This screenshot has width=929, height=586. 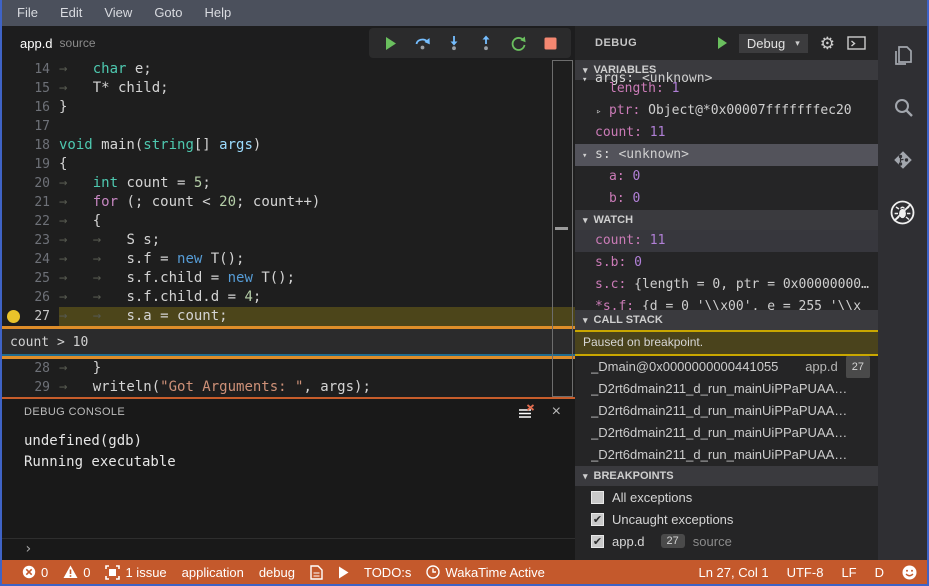 I want to click on code-text: → → S s;, so click(x=317, y=240).